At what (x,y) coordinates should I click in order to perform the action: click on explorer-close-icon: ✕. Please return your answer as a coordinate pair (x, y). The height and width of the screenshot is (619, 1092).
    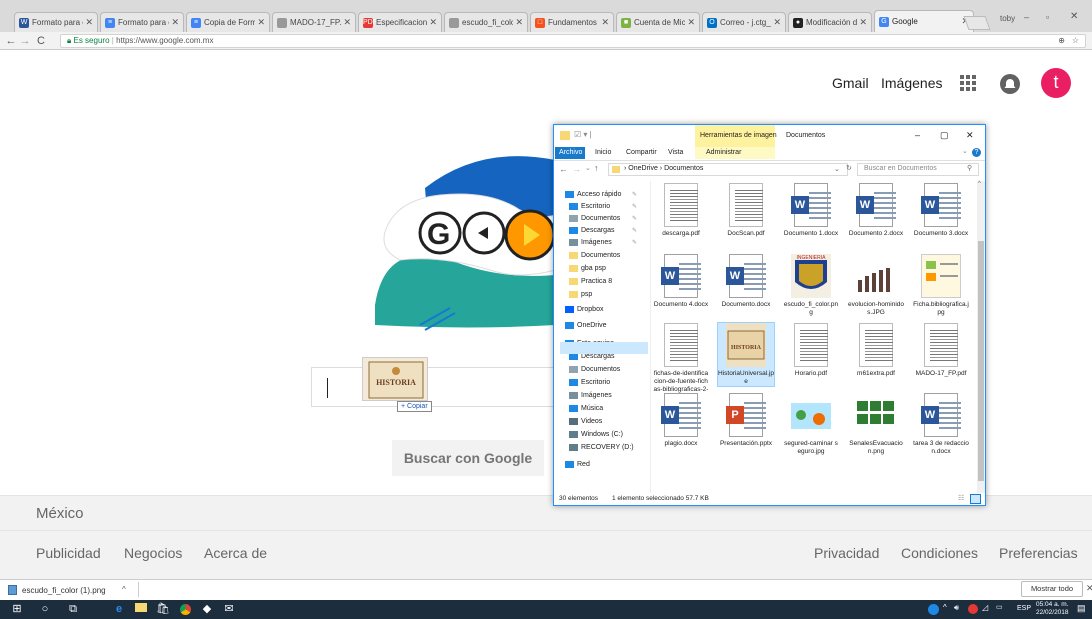
    Looking at the image, I should click on (970, 135).